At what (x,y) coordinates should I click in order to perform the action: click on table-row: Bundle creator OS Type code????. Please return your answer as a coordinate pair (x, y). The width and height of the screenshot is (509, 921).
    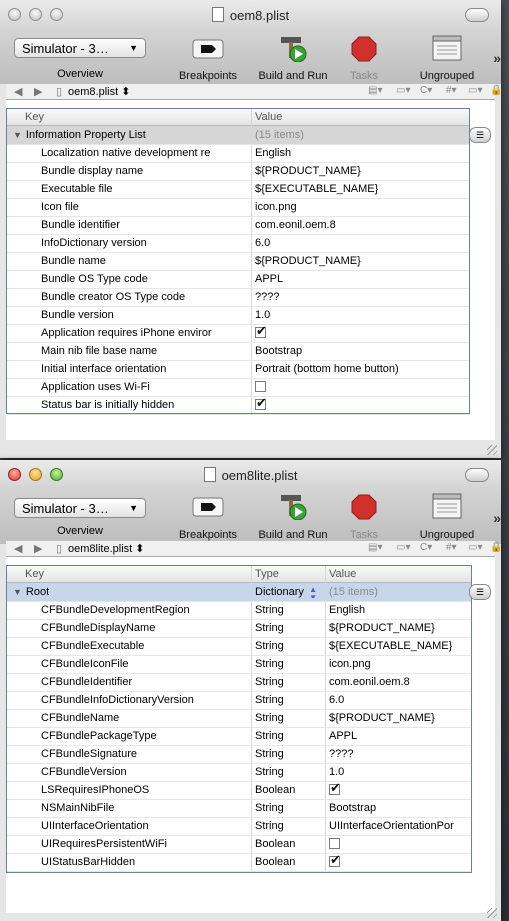
    Looking at the image, I should click on (238, 297).